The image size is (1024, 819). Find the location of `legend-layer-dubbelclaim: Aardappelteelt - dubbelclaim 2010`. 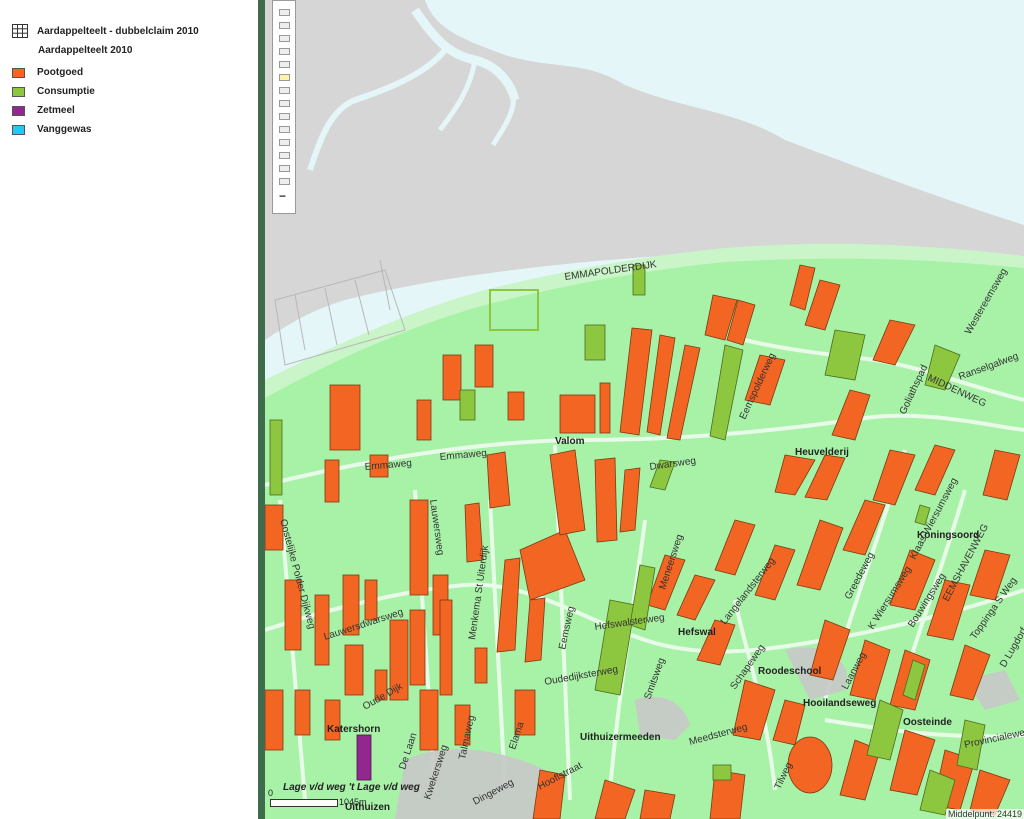

legend-layer-dubbelclaim: Aardappelteelt - dubbelclaim 2010 is located at coordinates (105, 31).